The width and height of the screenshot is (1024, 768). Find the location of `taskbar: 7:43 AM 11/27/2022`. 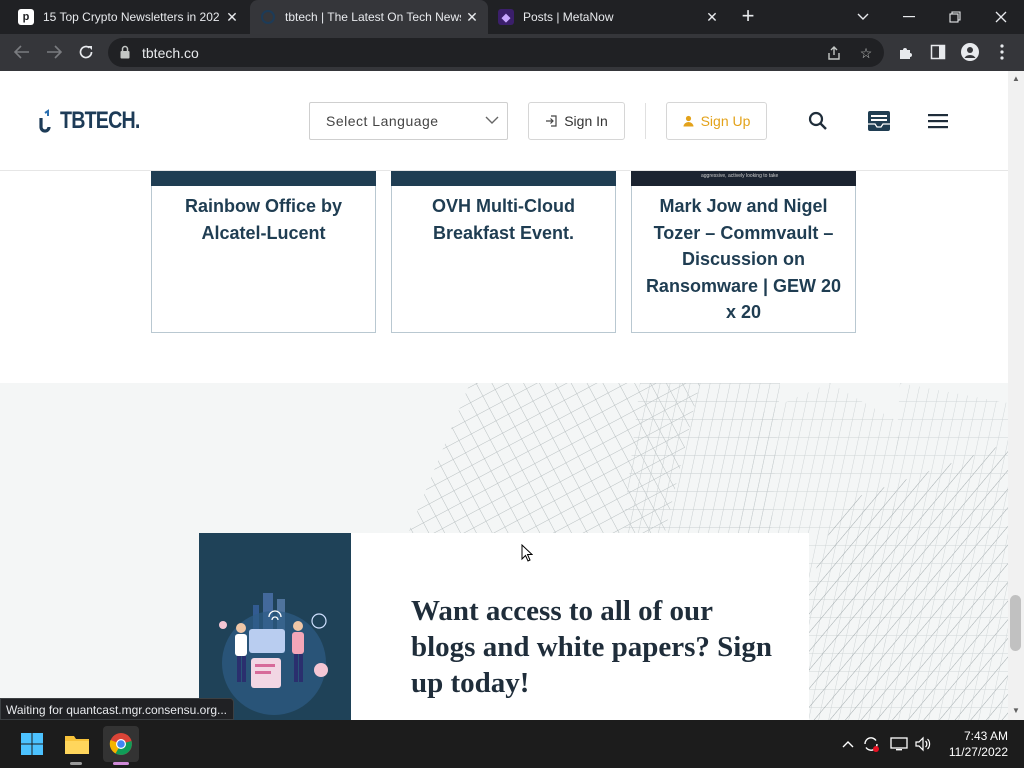

taskbar: 7:43 AM 11/27/2022 is located at coordinates (512, 744).